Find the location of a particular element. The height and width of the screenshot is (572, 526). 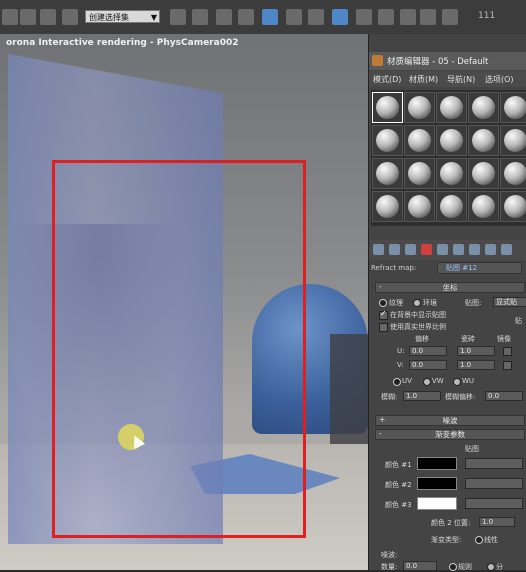

environment-radio is located at coordinates (417, 303).